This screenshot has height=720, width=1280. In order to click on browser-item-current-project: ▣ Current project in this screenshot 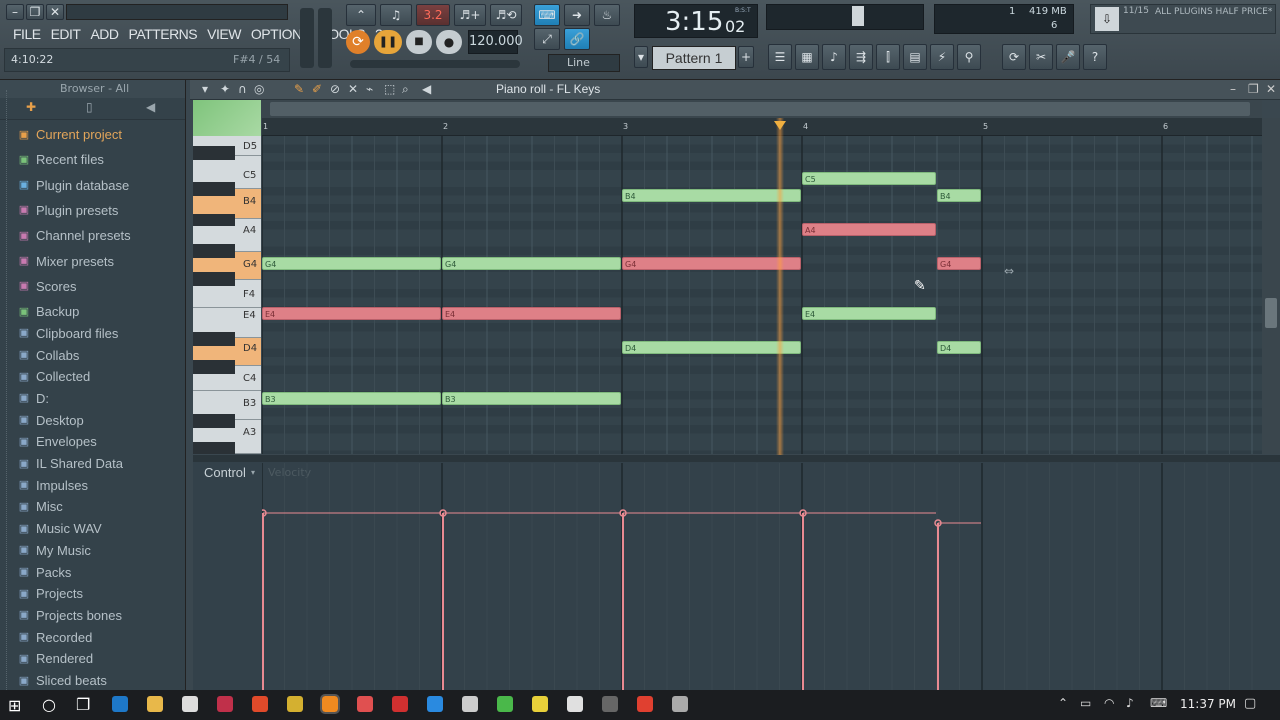, I will do `click(102, 134)`.